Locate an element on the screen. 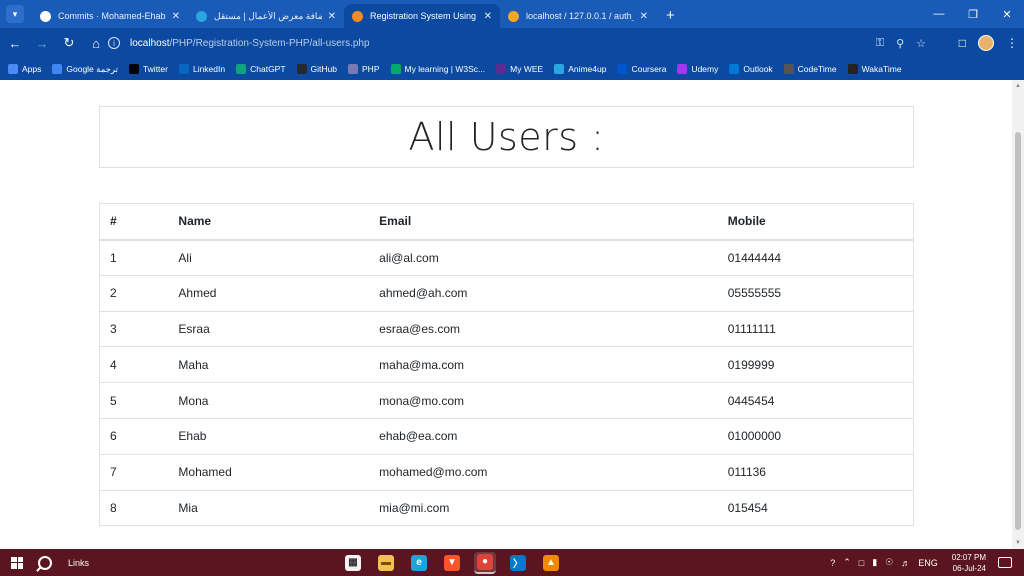 This screenshot has height=576, width=1024. new-tab-button: + is located at coordinates (670, 15).